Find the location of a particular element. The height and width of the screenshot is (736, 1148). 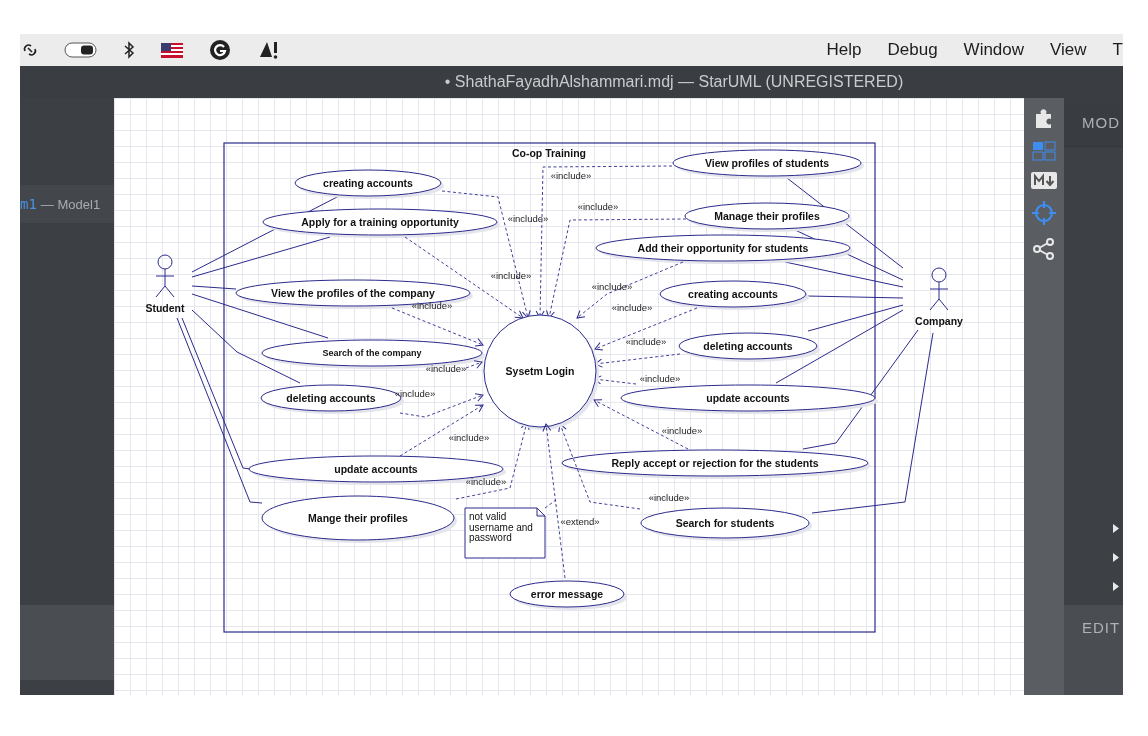

use-case: deleting accounts is located at coordinates (749, 347).